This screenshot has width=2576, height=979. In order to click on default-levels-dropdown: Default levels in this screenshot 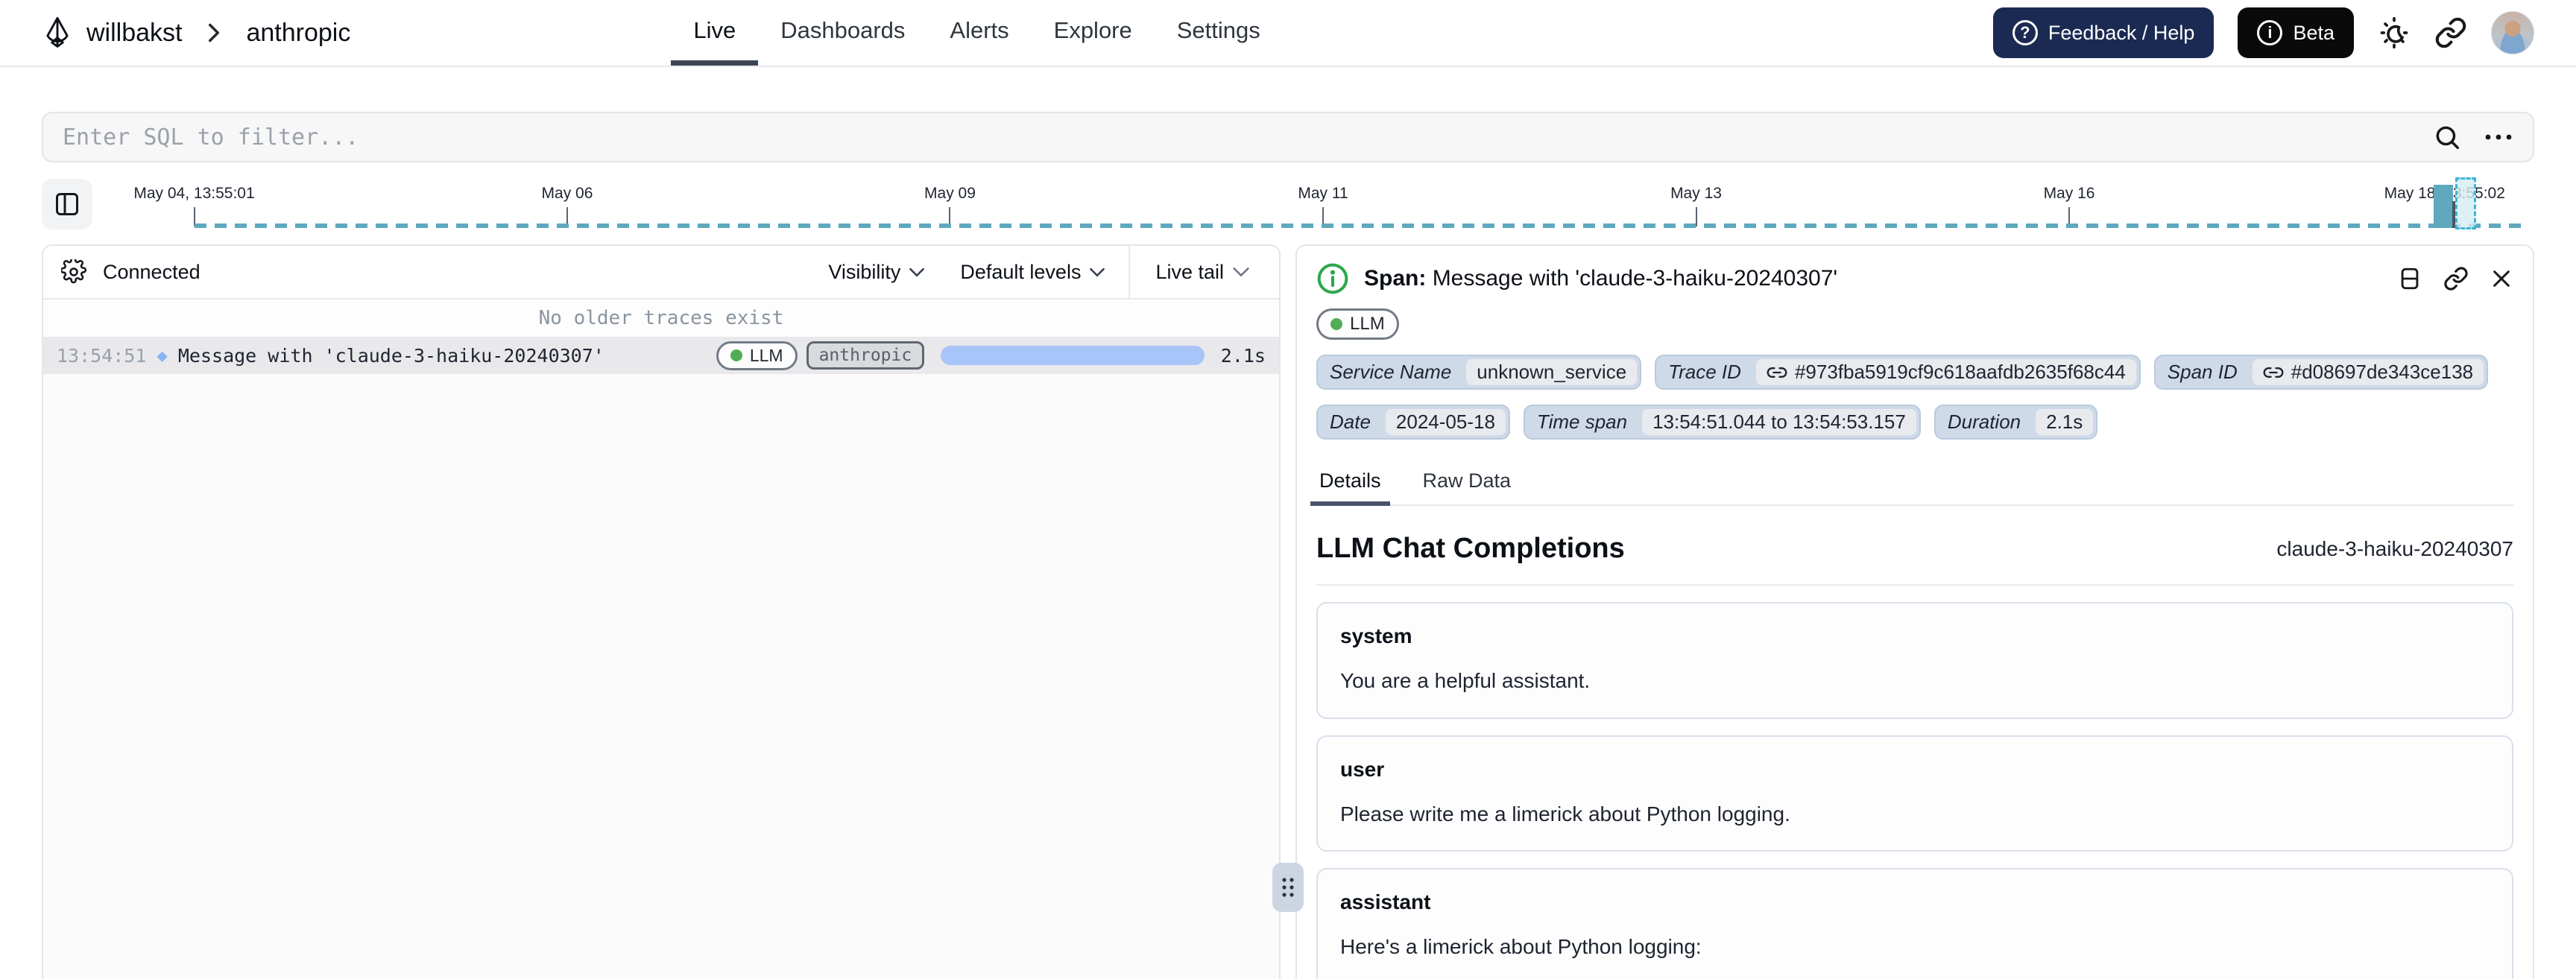, I will do `click(1032, 272)`.